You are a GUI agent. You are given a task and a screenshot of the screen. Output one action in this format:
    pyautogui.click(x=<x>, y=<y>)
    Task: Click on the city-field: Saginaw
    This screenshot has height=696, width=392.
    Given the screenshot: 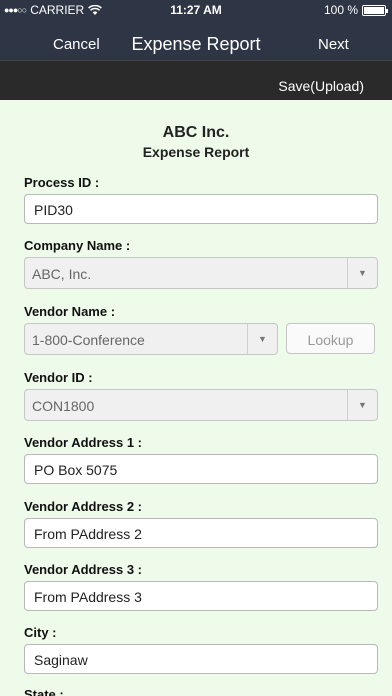 What is the action you would take?
    pyautogui.click(x=201, y=659)
    